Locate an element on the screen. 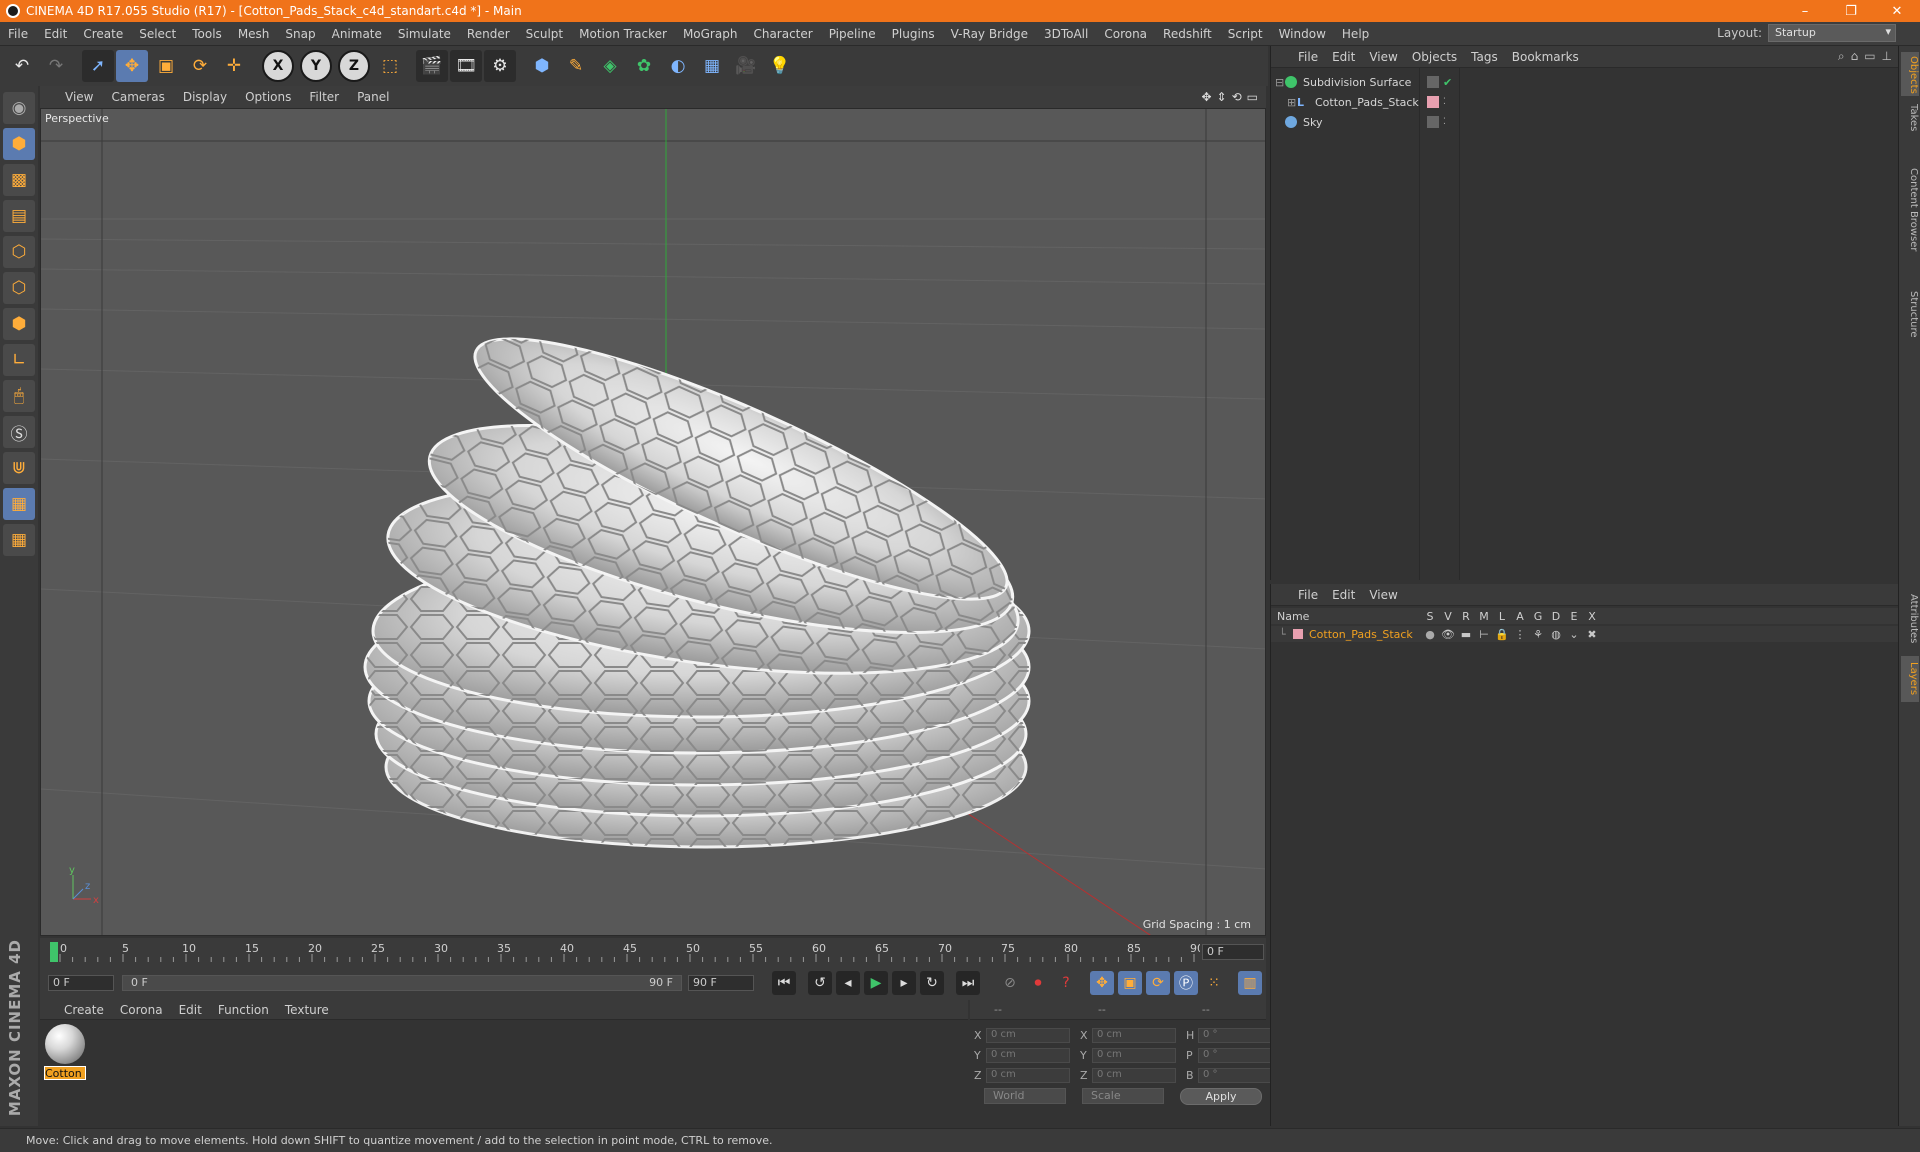 The height and width of the screenshot is (1152, 1920). texture-mode-icon: ▩ is located at coordinates (19, 180).